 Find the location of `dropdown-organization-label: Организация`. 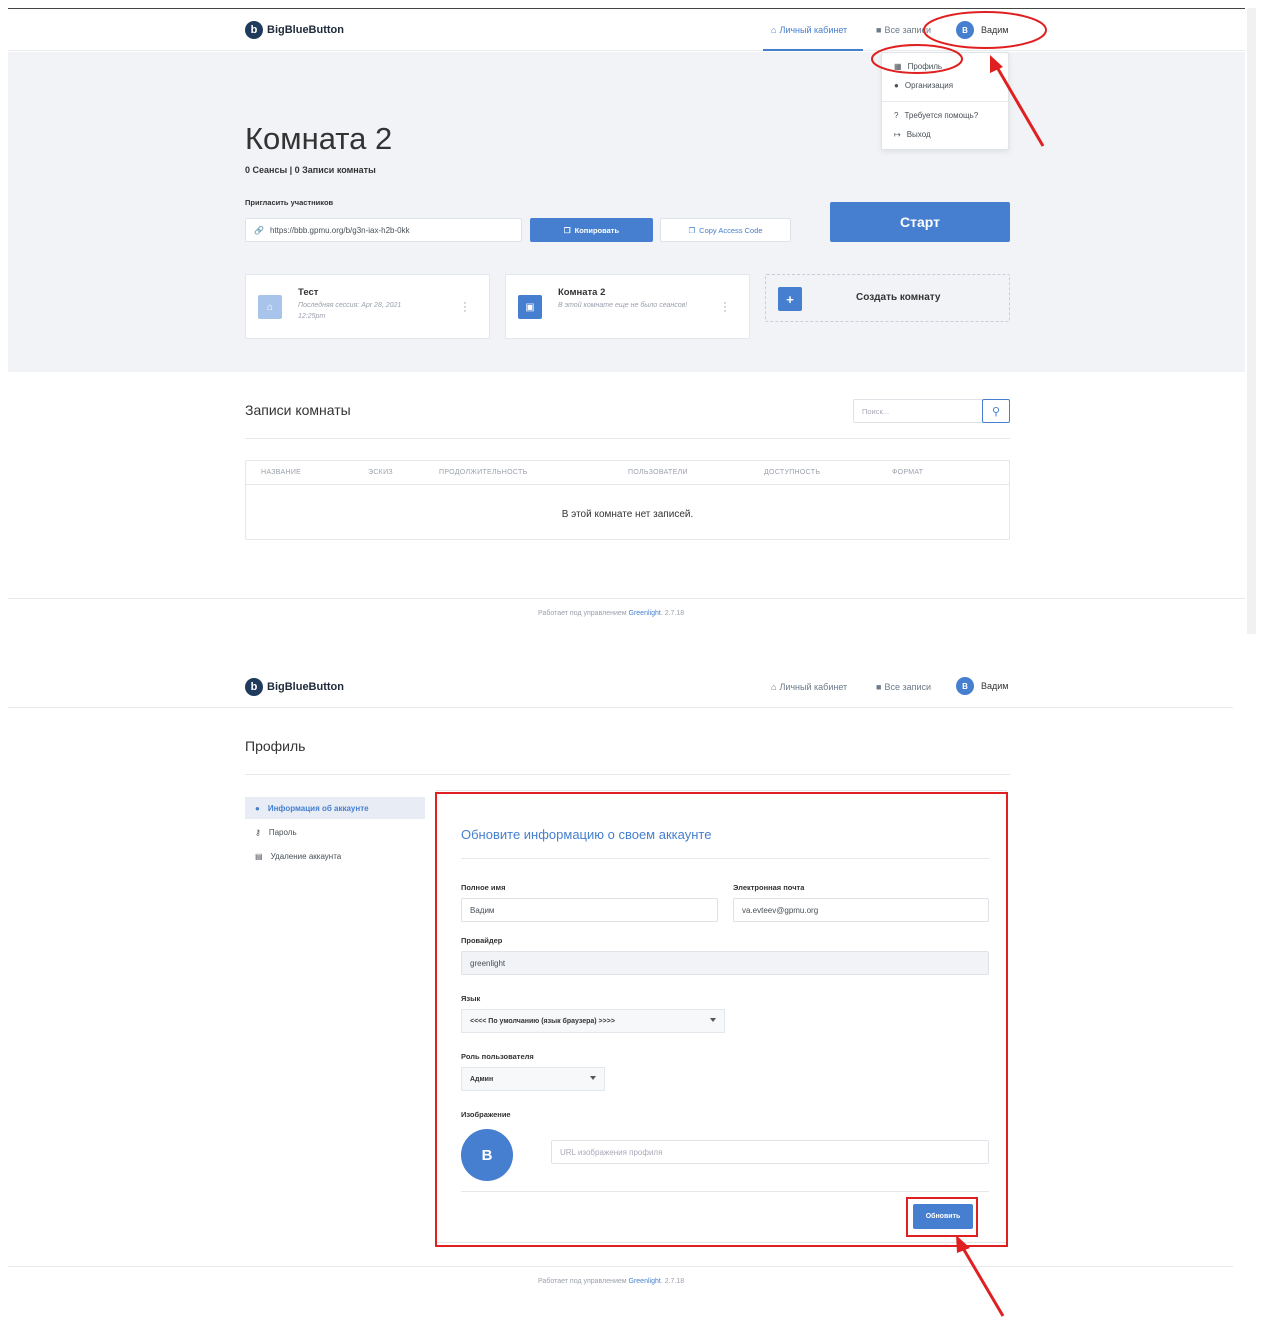

dropdown-organization-label: Организация is located at coordinates (929, 85).